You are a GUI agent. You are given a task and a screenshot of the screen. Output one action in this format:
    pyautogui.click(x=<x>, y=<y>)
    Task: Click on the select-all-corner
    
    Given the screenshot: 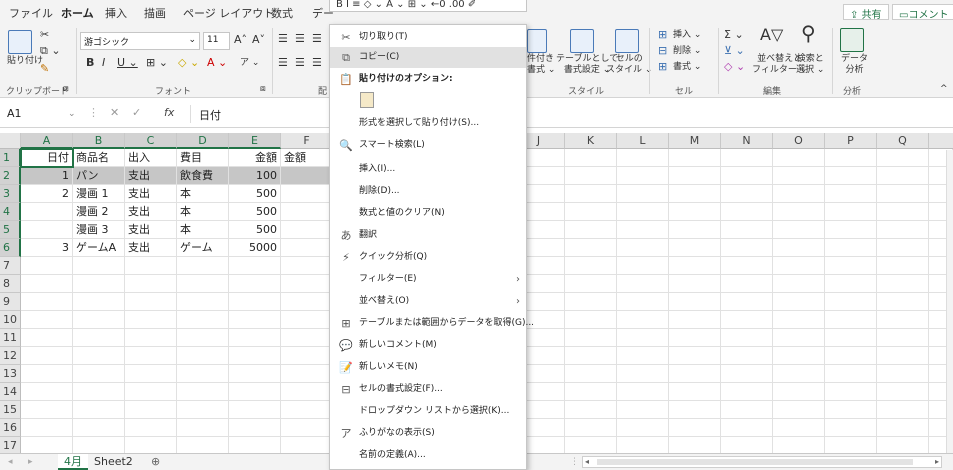 What is the action you would take?
    pyautogui.click(x=10, y=141)
    